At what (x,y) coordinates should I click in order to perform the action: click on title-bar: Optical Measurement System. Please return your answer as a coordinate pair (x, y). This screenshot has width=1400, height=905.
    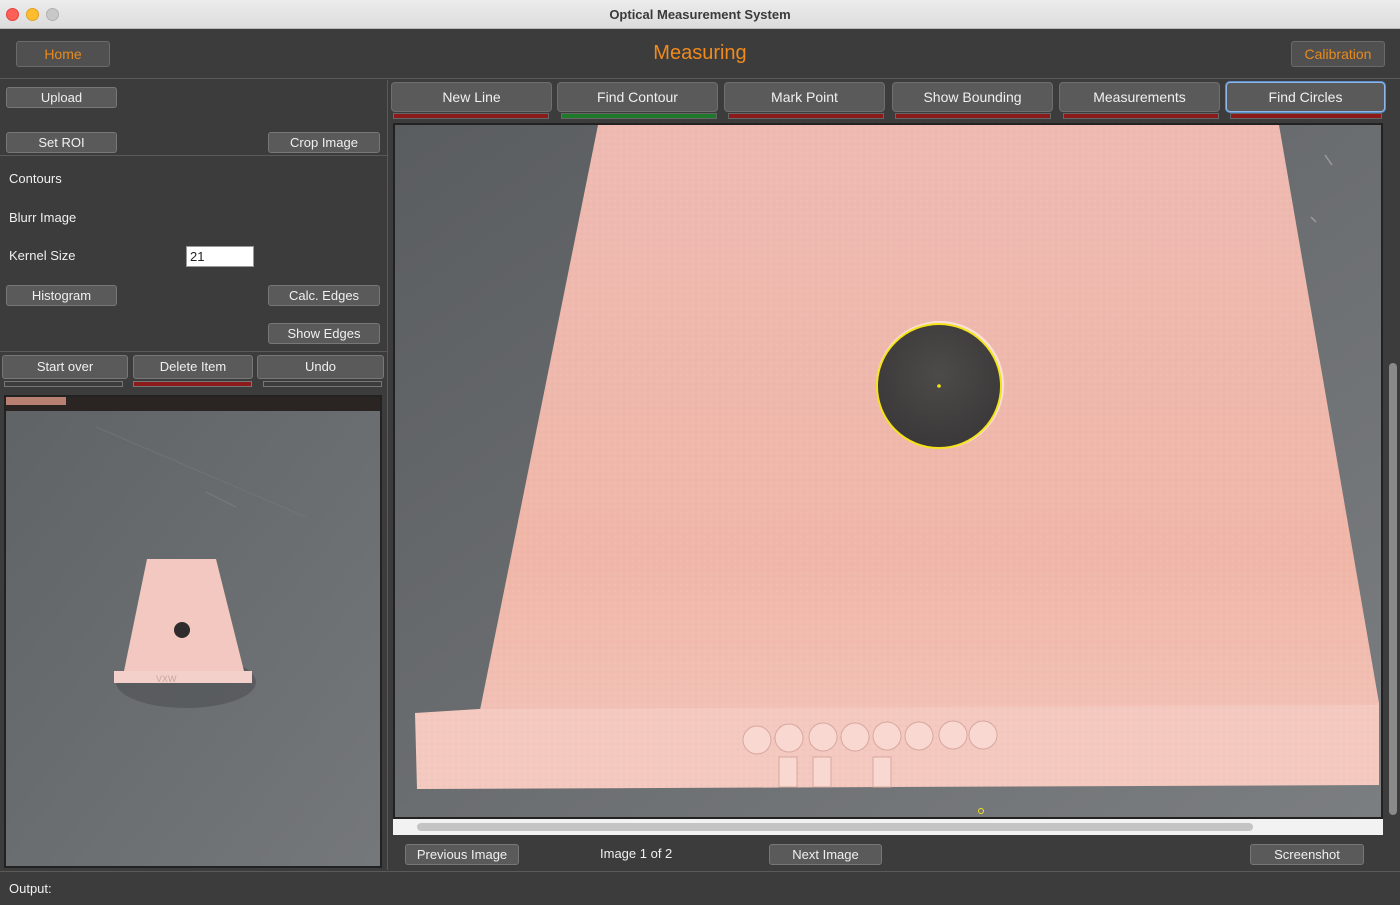
    Looking at the image, I should click on (700, 14).